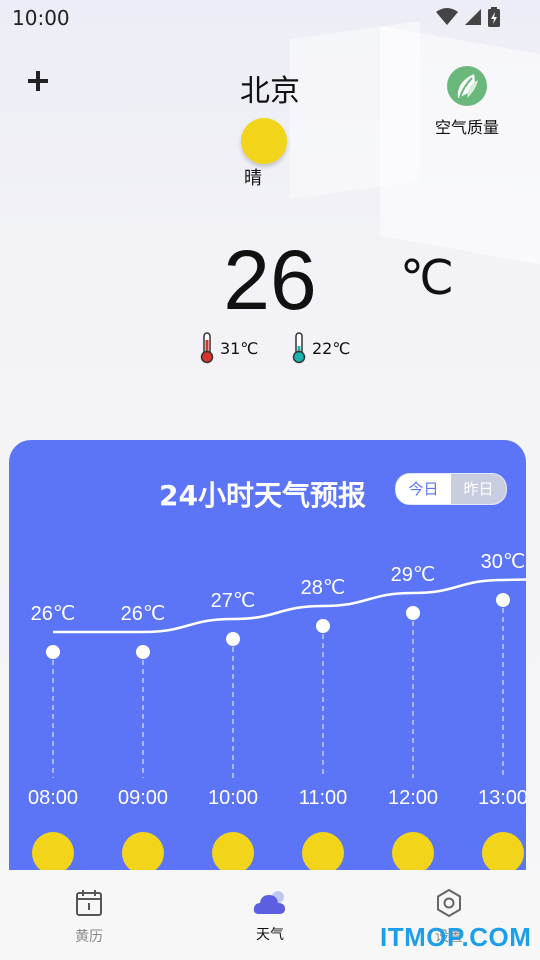 Image resolution: width=540 pixels, height=960 pixels. I want to click on hour-label: 08:00, so click(53, 798).